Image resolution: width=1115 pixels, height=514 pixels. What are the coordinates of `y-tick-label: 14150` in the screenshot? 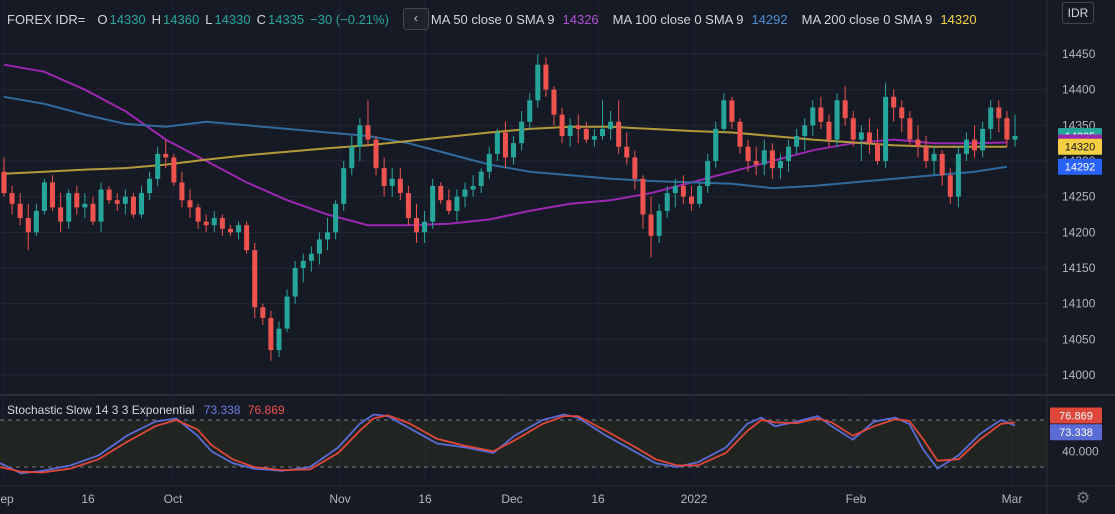 It's located at (1079, 268).